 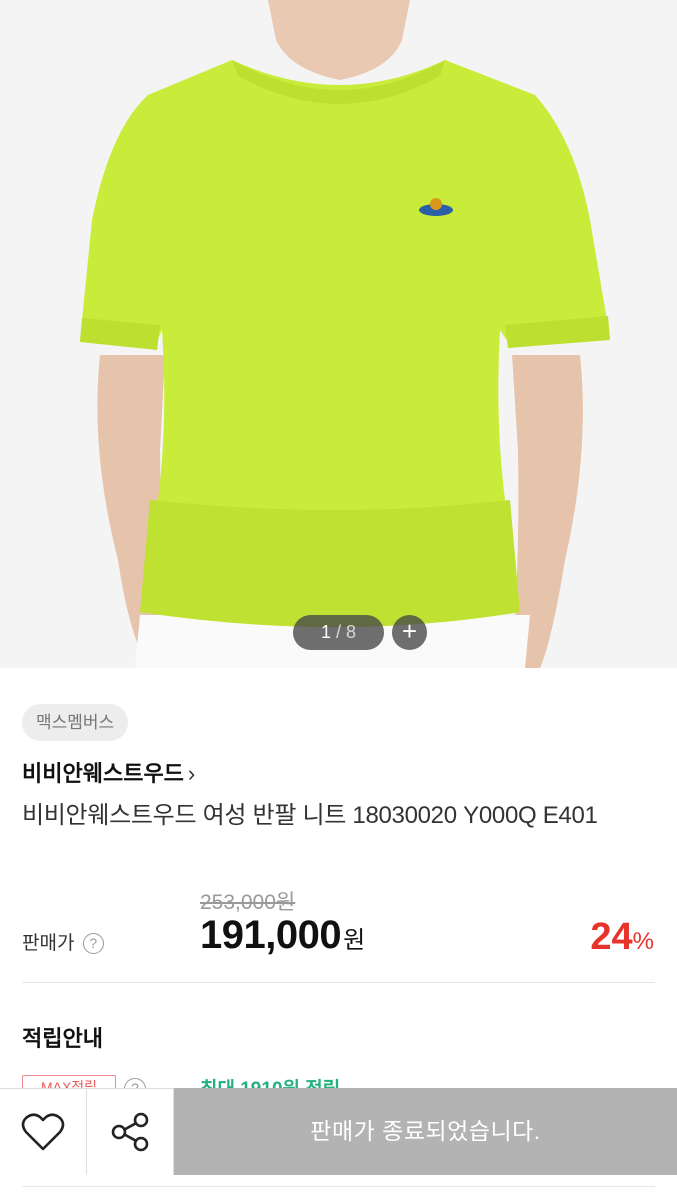 What do you see at coordinates (338, 1186) in the screenshot?
I see `bottom-divider` at bounding box center [338, 1186].